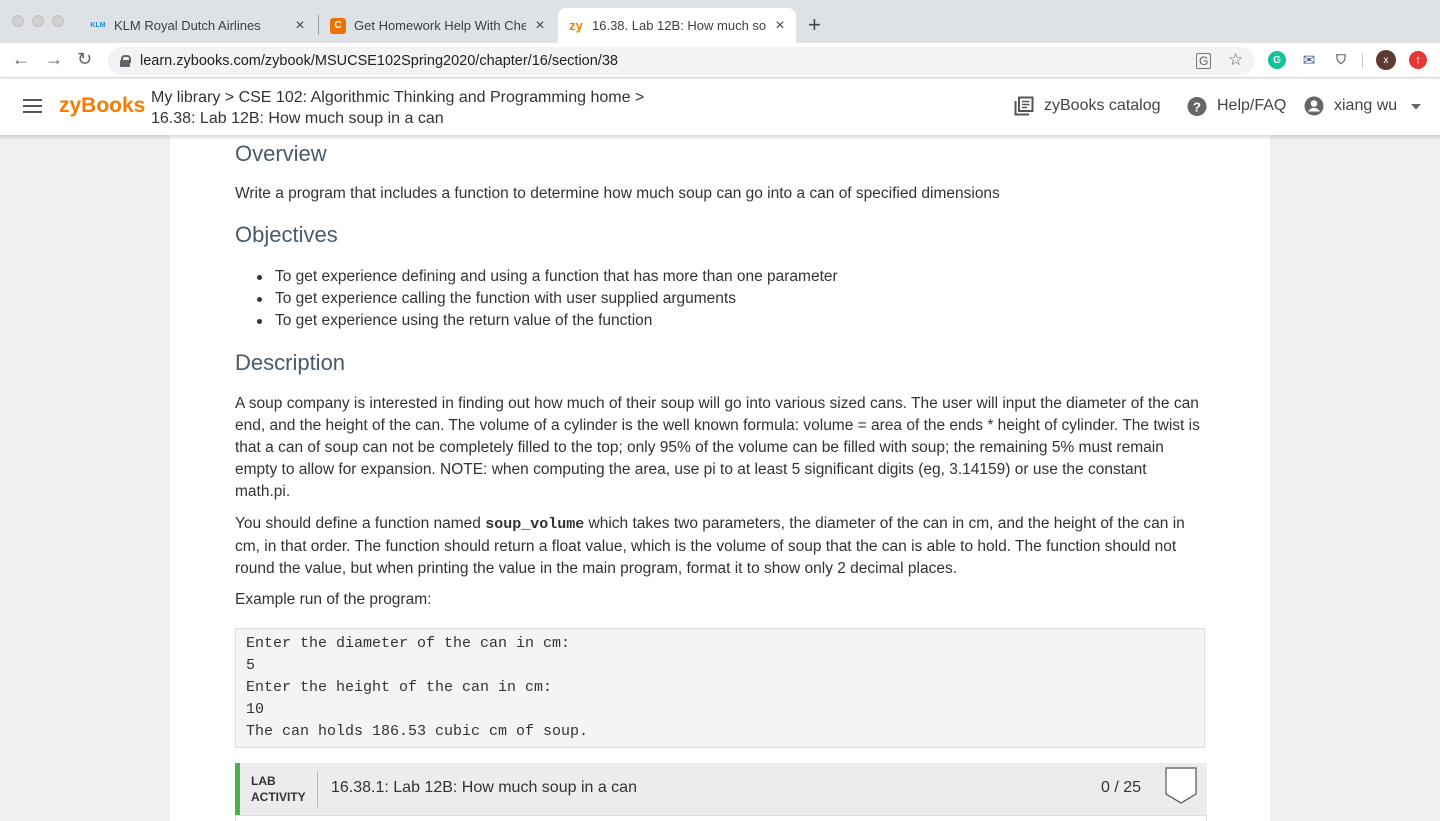 Image resolution: width=1440 pixels, height=821 pixels. I want to click on catalog-label: zyBooks catalog, so click(1102, 105).